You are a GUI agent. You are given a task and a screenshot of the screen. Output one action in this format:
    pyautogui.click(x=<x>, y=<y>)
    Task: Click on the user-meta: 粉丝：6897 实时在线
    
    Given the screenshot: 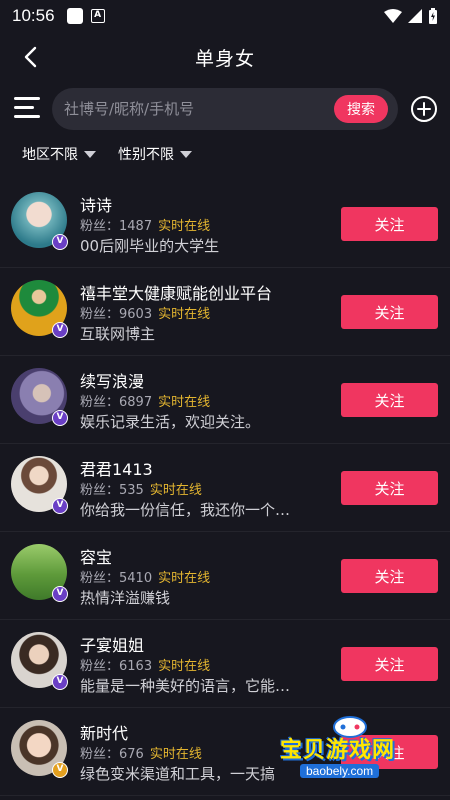 What is the action you would take?
    pyautogui.click(x=145, y=400)
    